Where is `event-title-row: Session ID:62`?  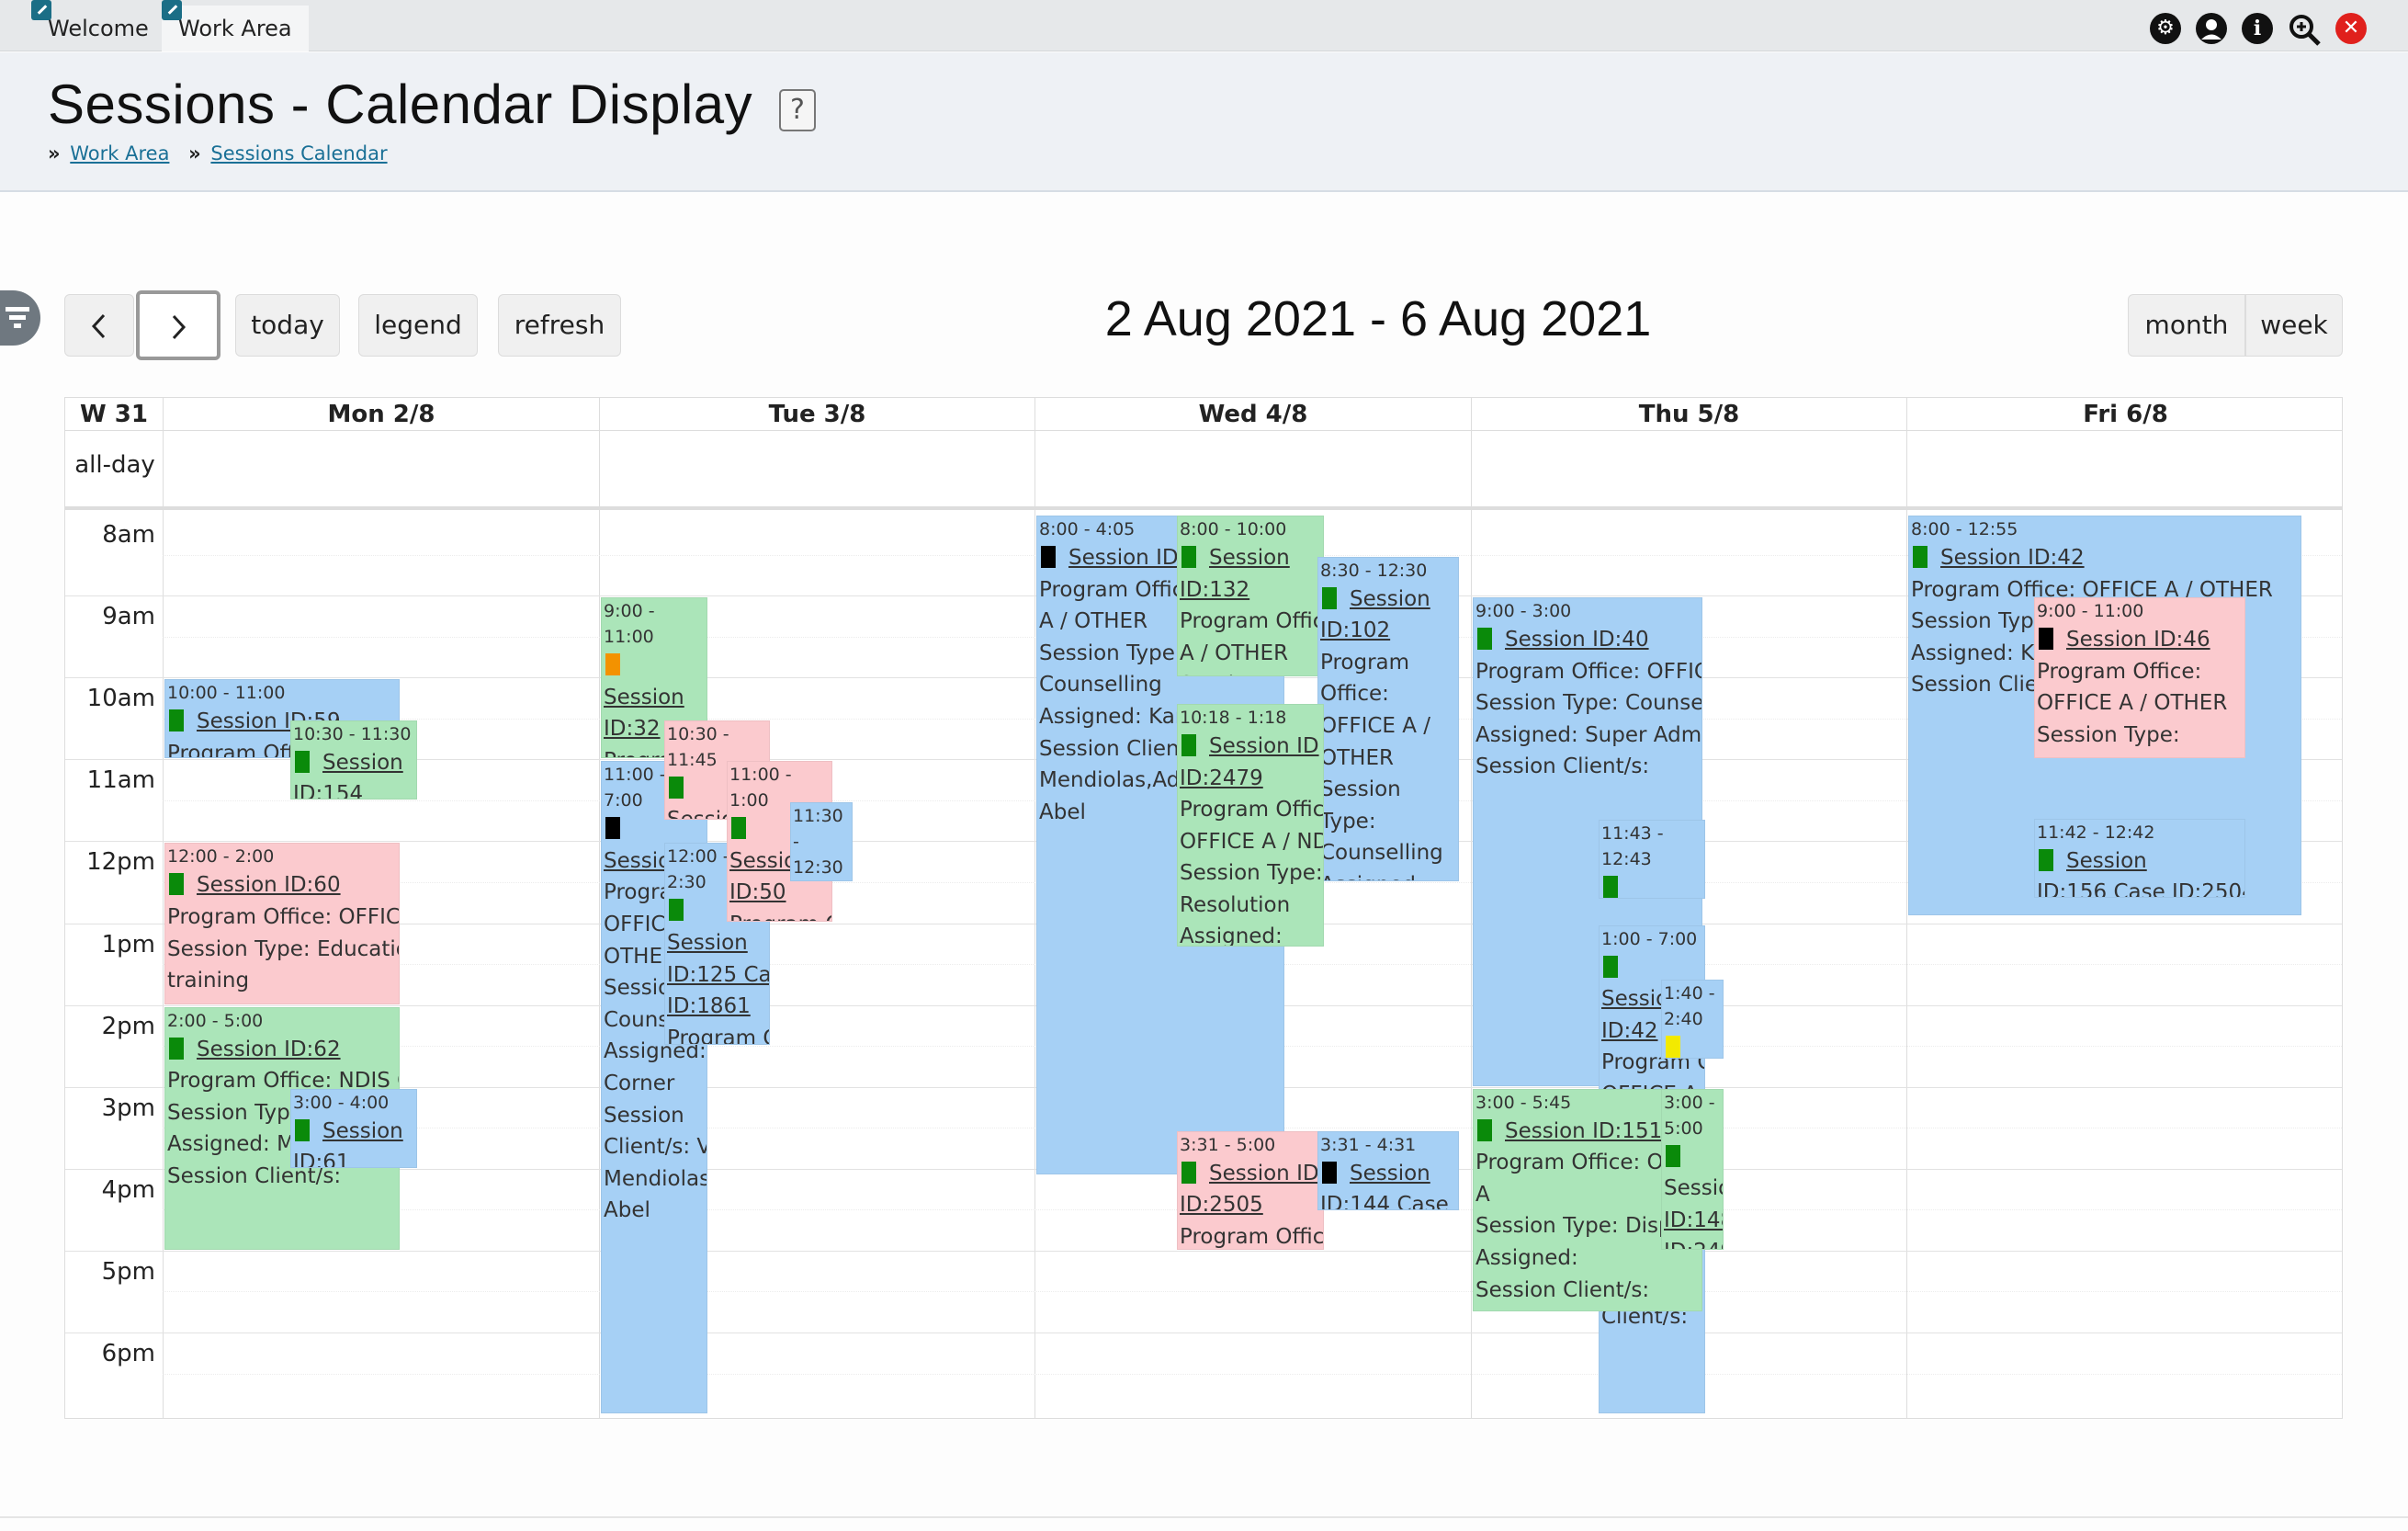
event-title-row: Session ID:62 is located at coordinates (282, 1050).